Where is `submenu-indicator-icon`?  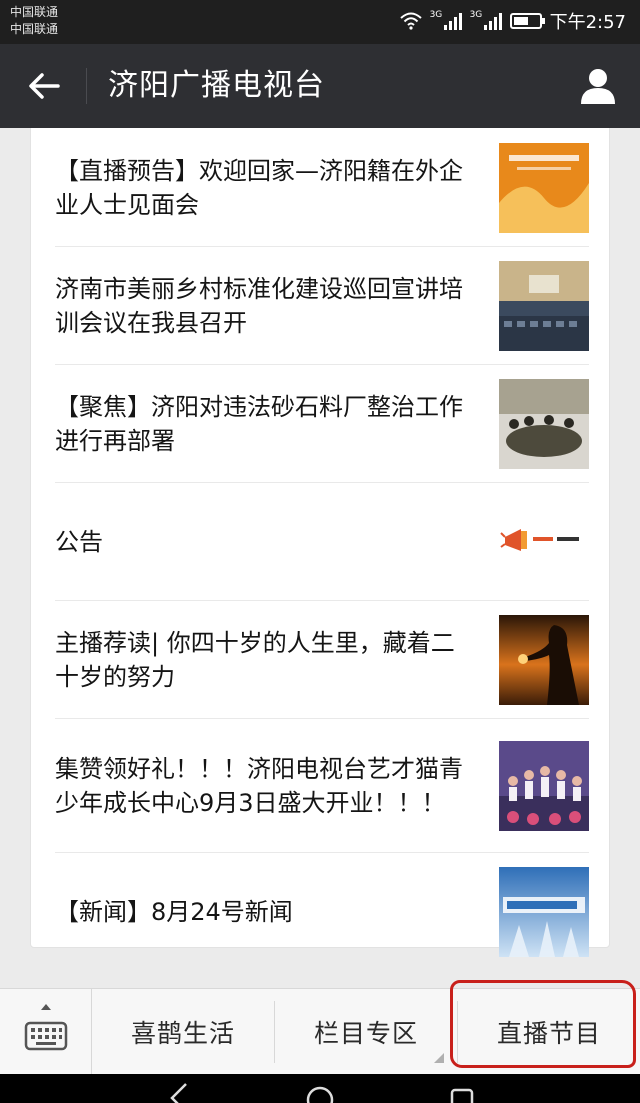
submenu-indicator-icon is located at coordinates (439, 1058).